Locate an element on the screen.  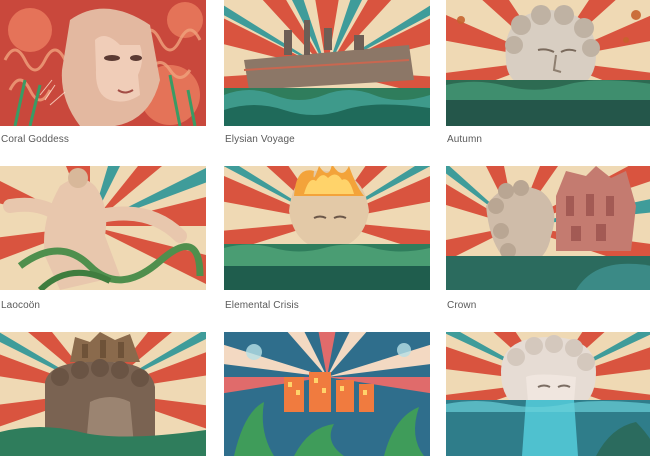
gallery-card-autumn: Autumn is located at coordinates (548, 72).